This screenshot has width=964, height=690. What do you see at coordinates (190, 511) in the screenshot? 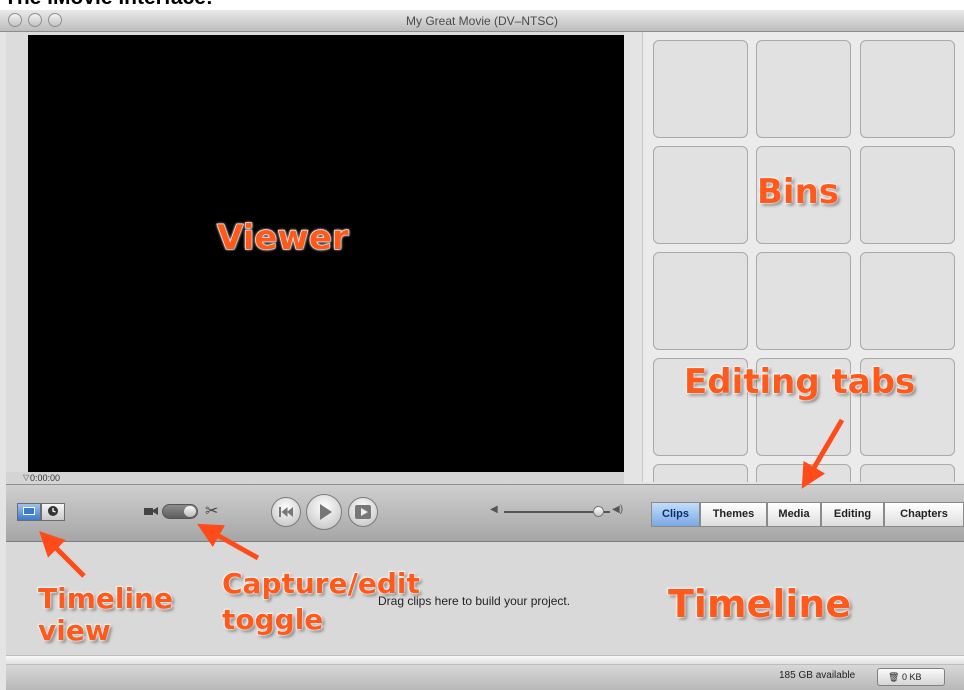
I see `toggle-knob` at bounding box center [190, 511].